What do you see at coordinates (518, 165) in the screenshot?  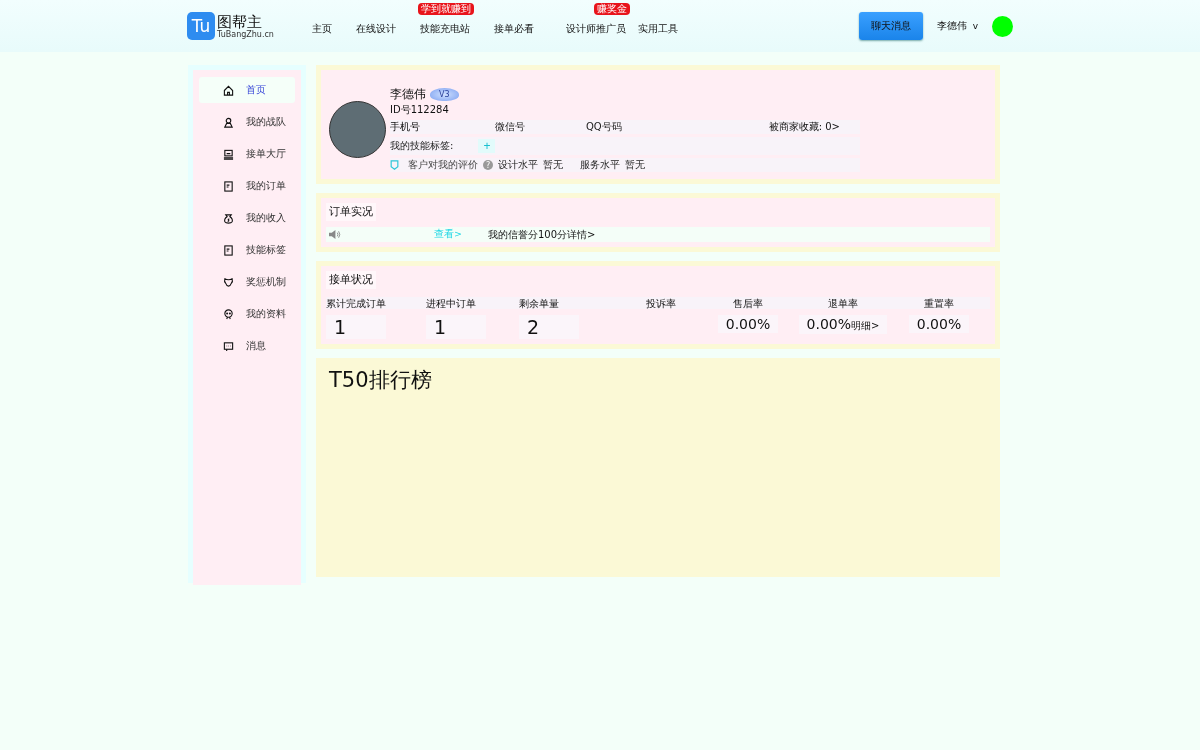 I see `design-label: 设计水平` at bounding box center [518, 165].